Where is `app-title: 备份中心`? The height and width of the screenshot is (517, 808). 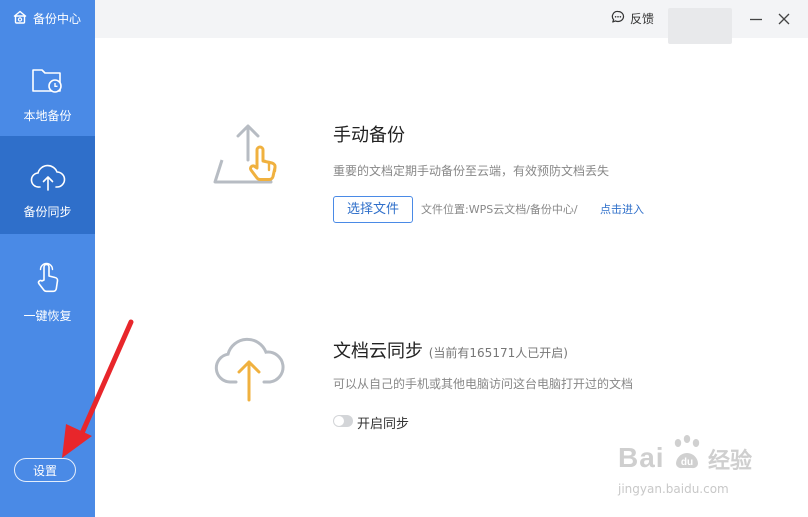
app-title: 备份中心 is located at coordinates (46, 18).